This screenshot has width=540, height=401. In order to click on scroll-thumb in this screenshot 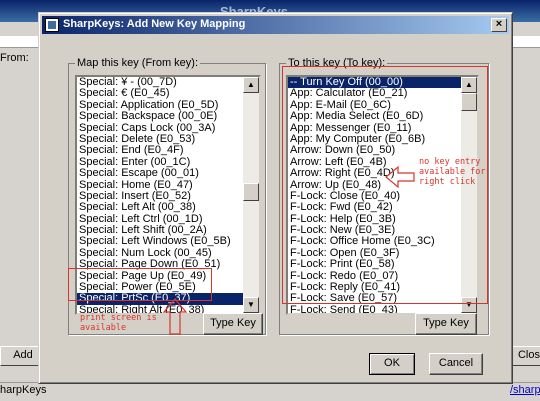, I will do `click(251, 192)`.